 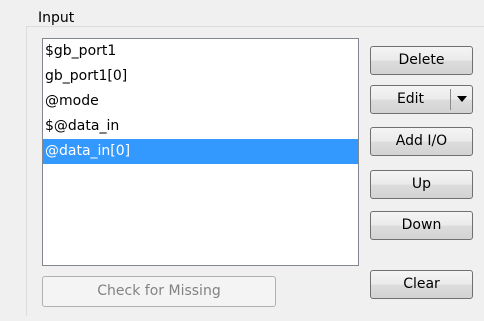 What do you see at coordinates (56, 18) in the screenshot?
I see `group-title: Input` at bounding box center [56, 18].